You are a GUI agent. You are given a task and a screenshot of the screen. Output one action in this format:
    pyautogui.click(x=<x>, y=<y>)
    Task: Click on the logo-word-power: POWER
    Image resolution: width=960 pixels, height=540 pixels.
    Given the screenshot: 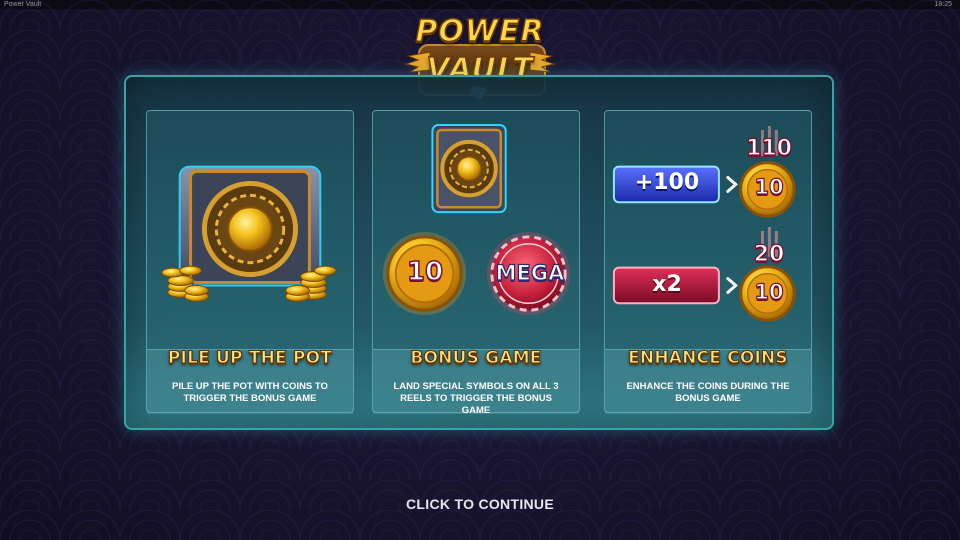 What is the action you would take?
    pyautogui.click(x=480, y=31)
    